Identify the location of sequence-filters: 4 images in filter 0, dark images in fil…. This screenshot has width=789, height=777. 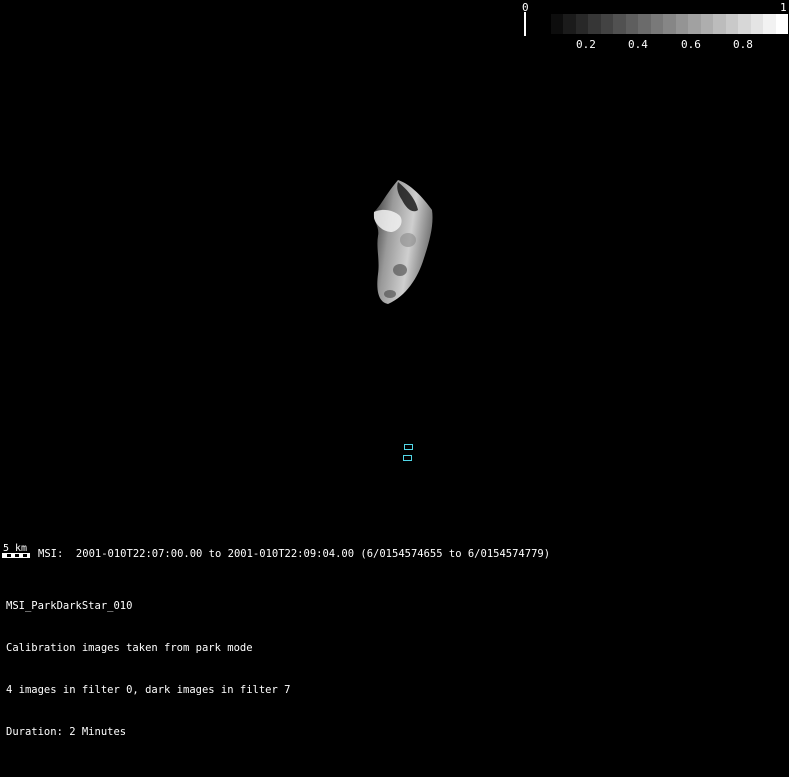
(148, 690).